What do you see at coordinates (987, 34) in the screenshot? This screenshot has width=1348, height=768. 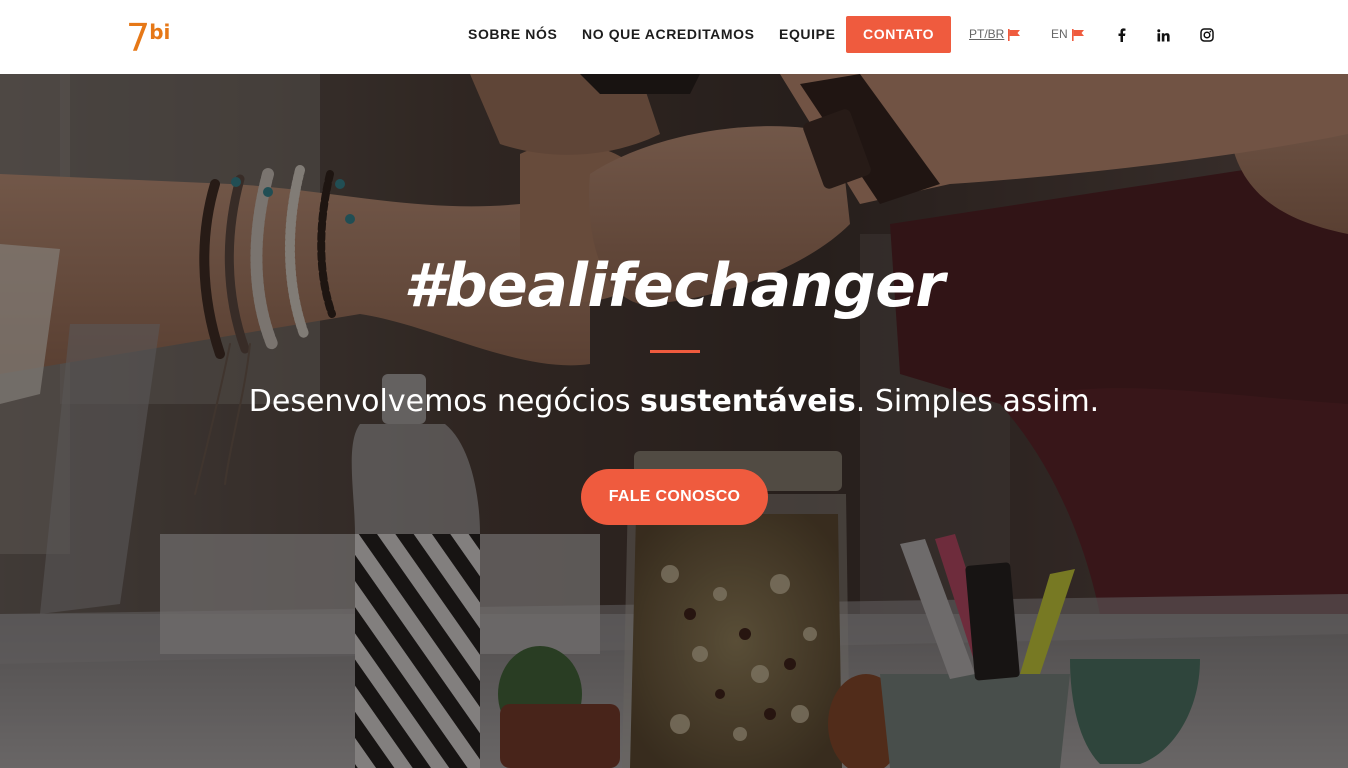 I see `language-pt-br-label: PT/BR` at bounding box center [987, 34].